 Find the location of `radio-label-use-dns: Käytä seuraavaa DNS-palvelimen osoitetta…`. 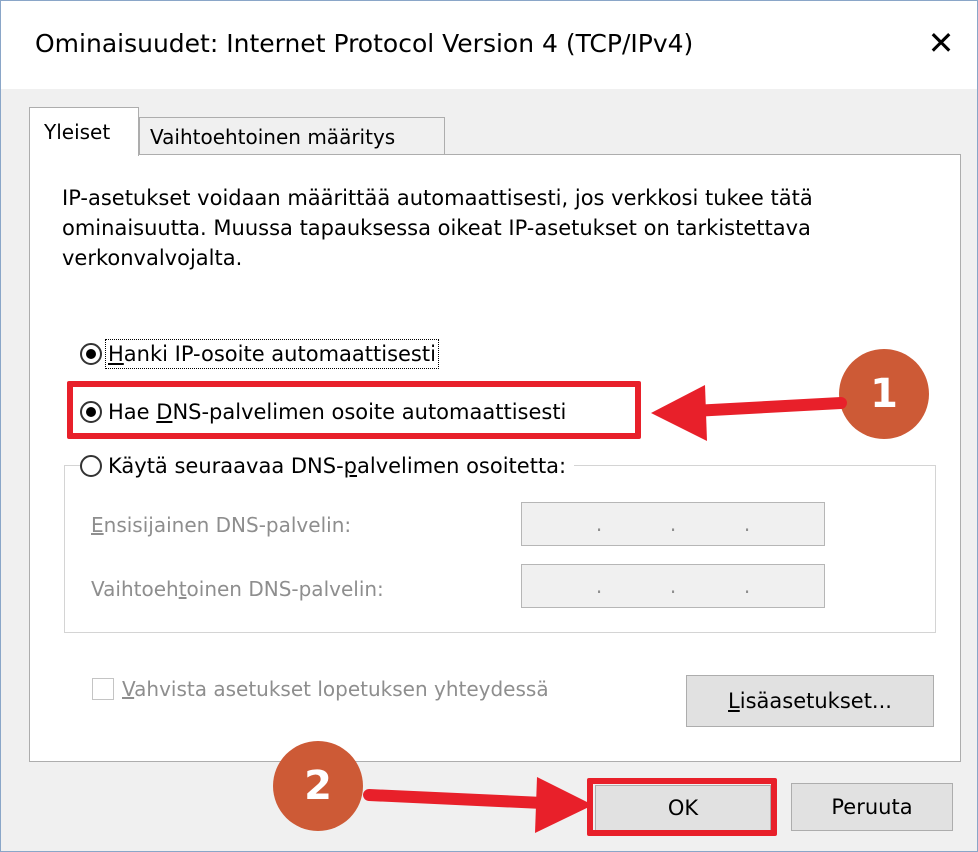

radio-label-use-dns: Käytä seuraavaa DNS-palvelimen osoitetta… is located at coordinates (337, 466).